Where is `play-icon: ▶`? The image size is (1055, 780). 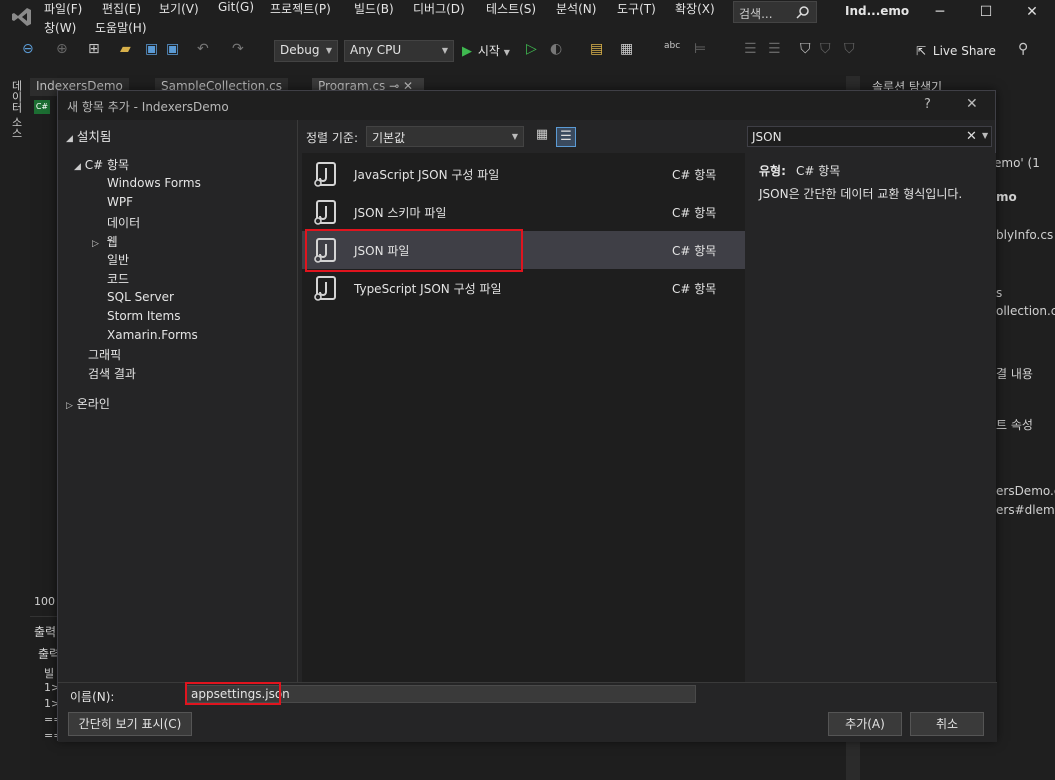 play-icon: ▶ is located at coordinates (467, 51).